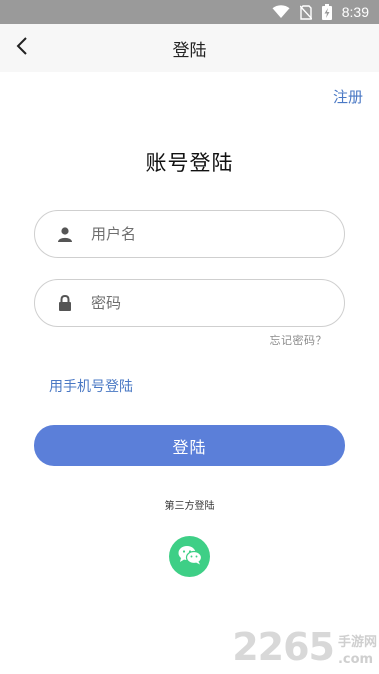 The image size is (379, 674). What do you see at coordinates (281, 12) in the screenshot?
I see `wifi-icon` at bounding box center [281, 12].